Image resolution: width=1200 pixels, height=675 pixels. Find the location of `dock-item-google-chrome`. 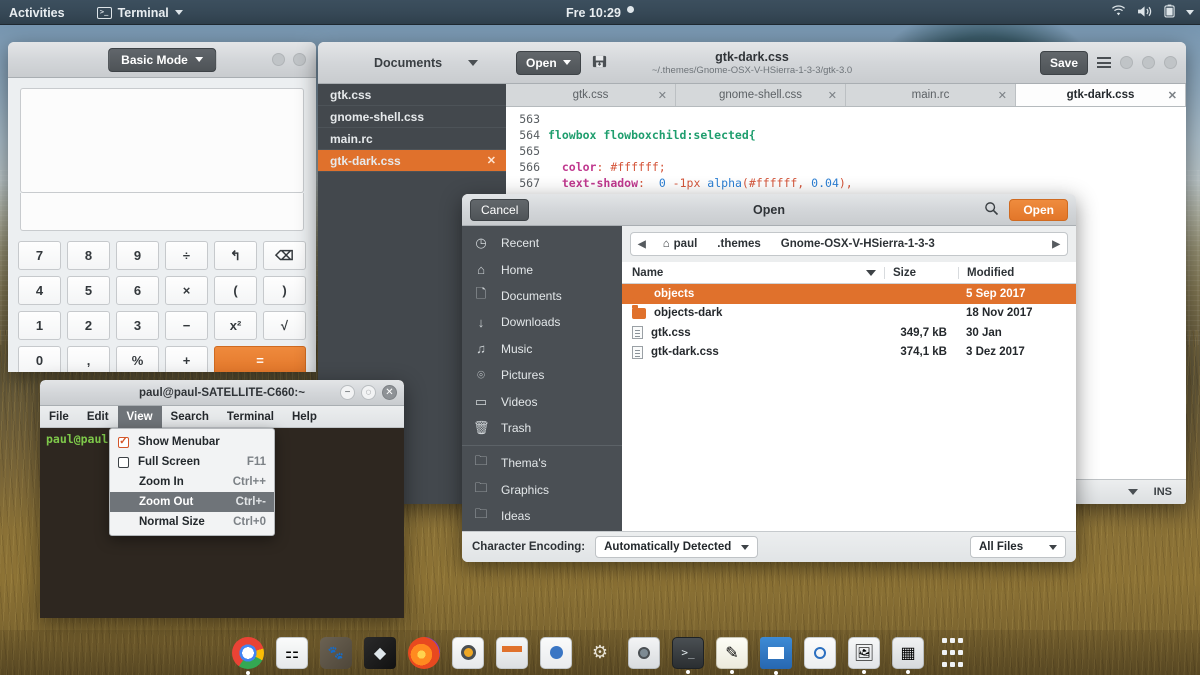

dock-item-google-chrome is located at coordinates (248, 655).